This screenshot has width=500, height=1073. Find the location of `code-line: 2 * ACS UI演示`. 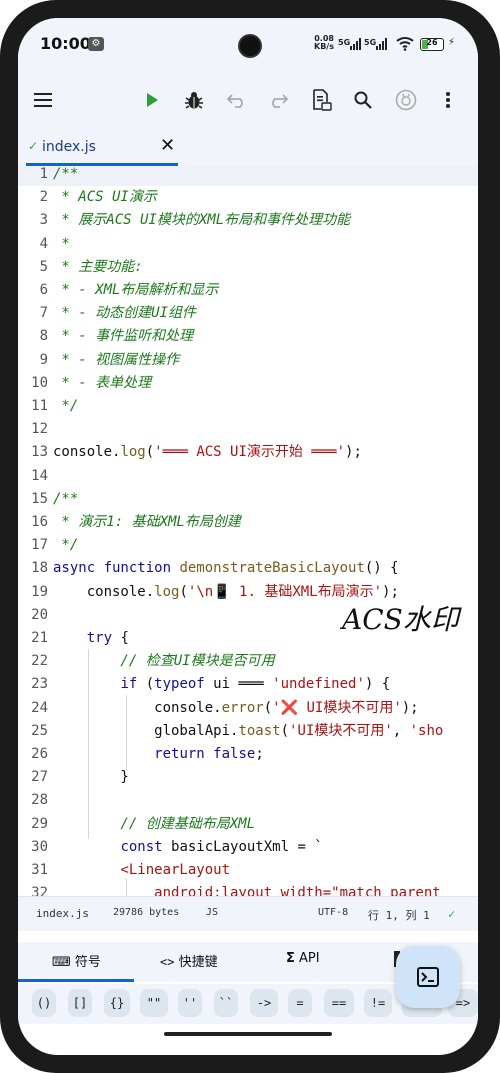

code-line: 2 * ACS UI演示 is located at coordinates (248, 197).